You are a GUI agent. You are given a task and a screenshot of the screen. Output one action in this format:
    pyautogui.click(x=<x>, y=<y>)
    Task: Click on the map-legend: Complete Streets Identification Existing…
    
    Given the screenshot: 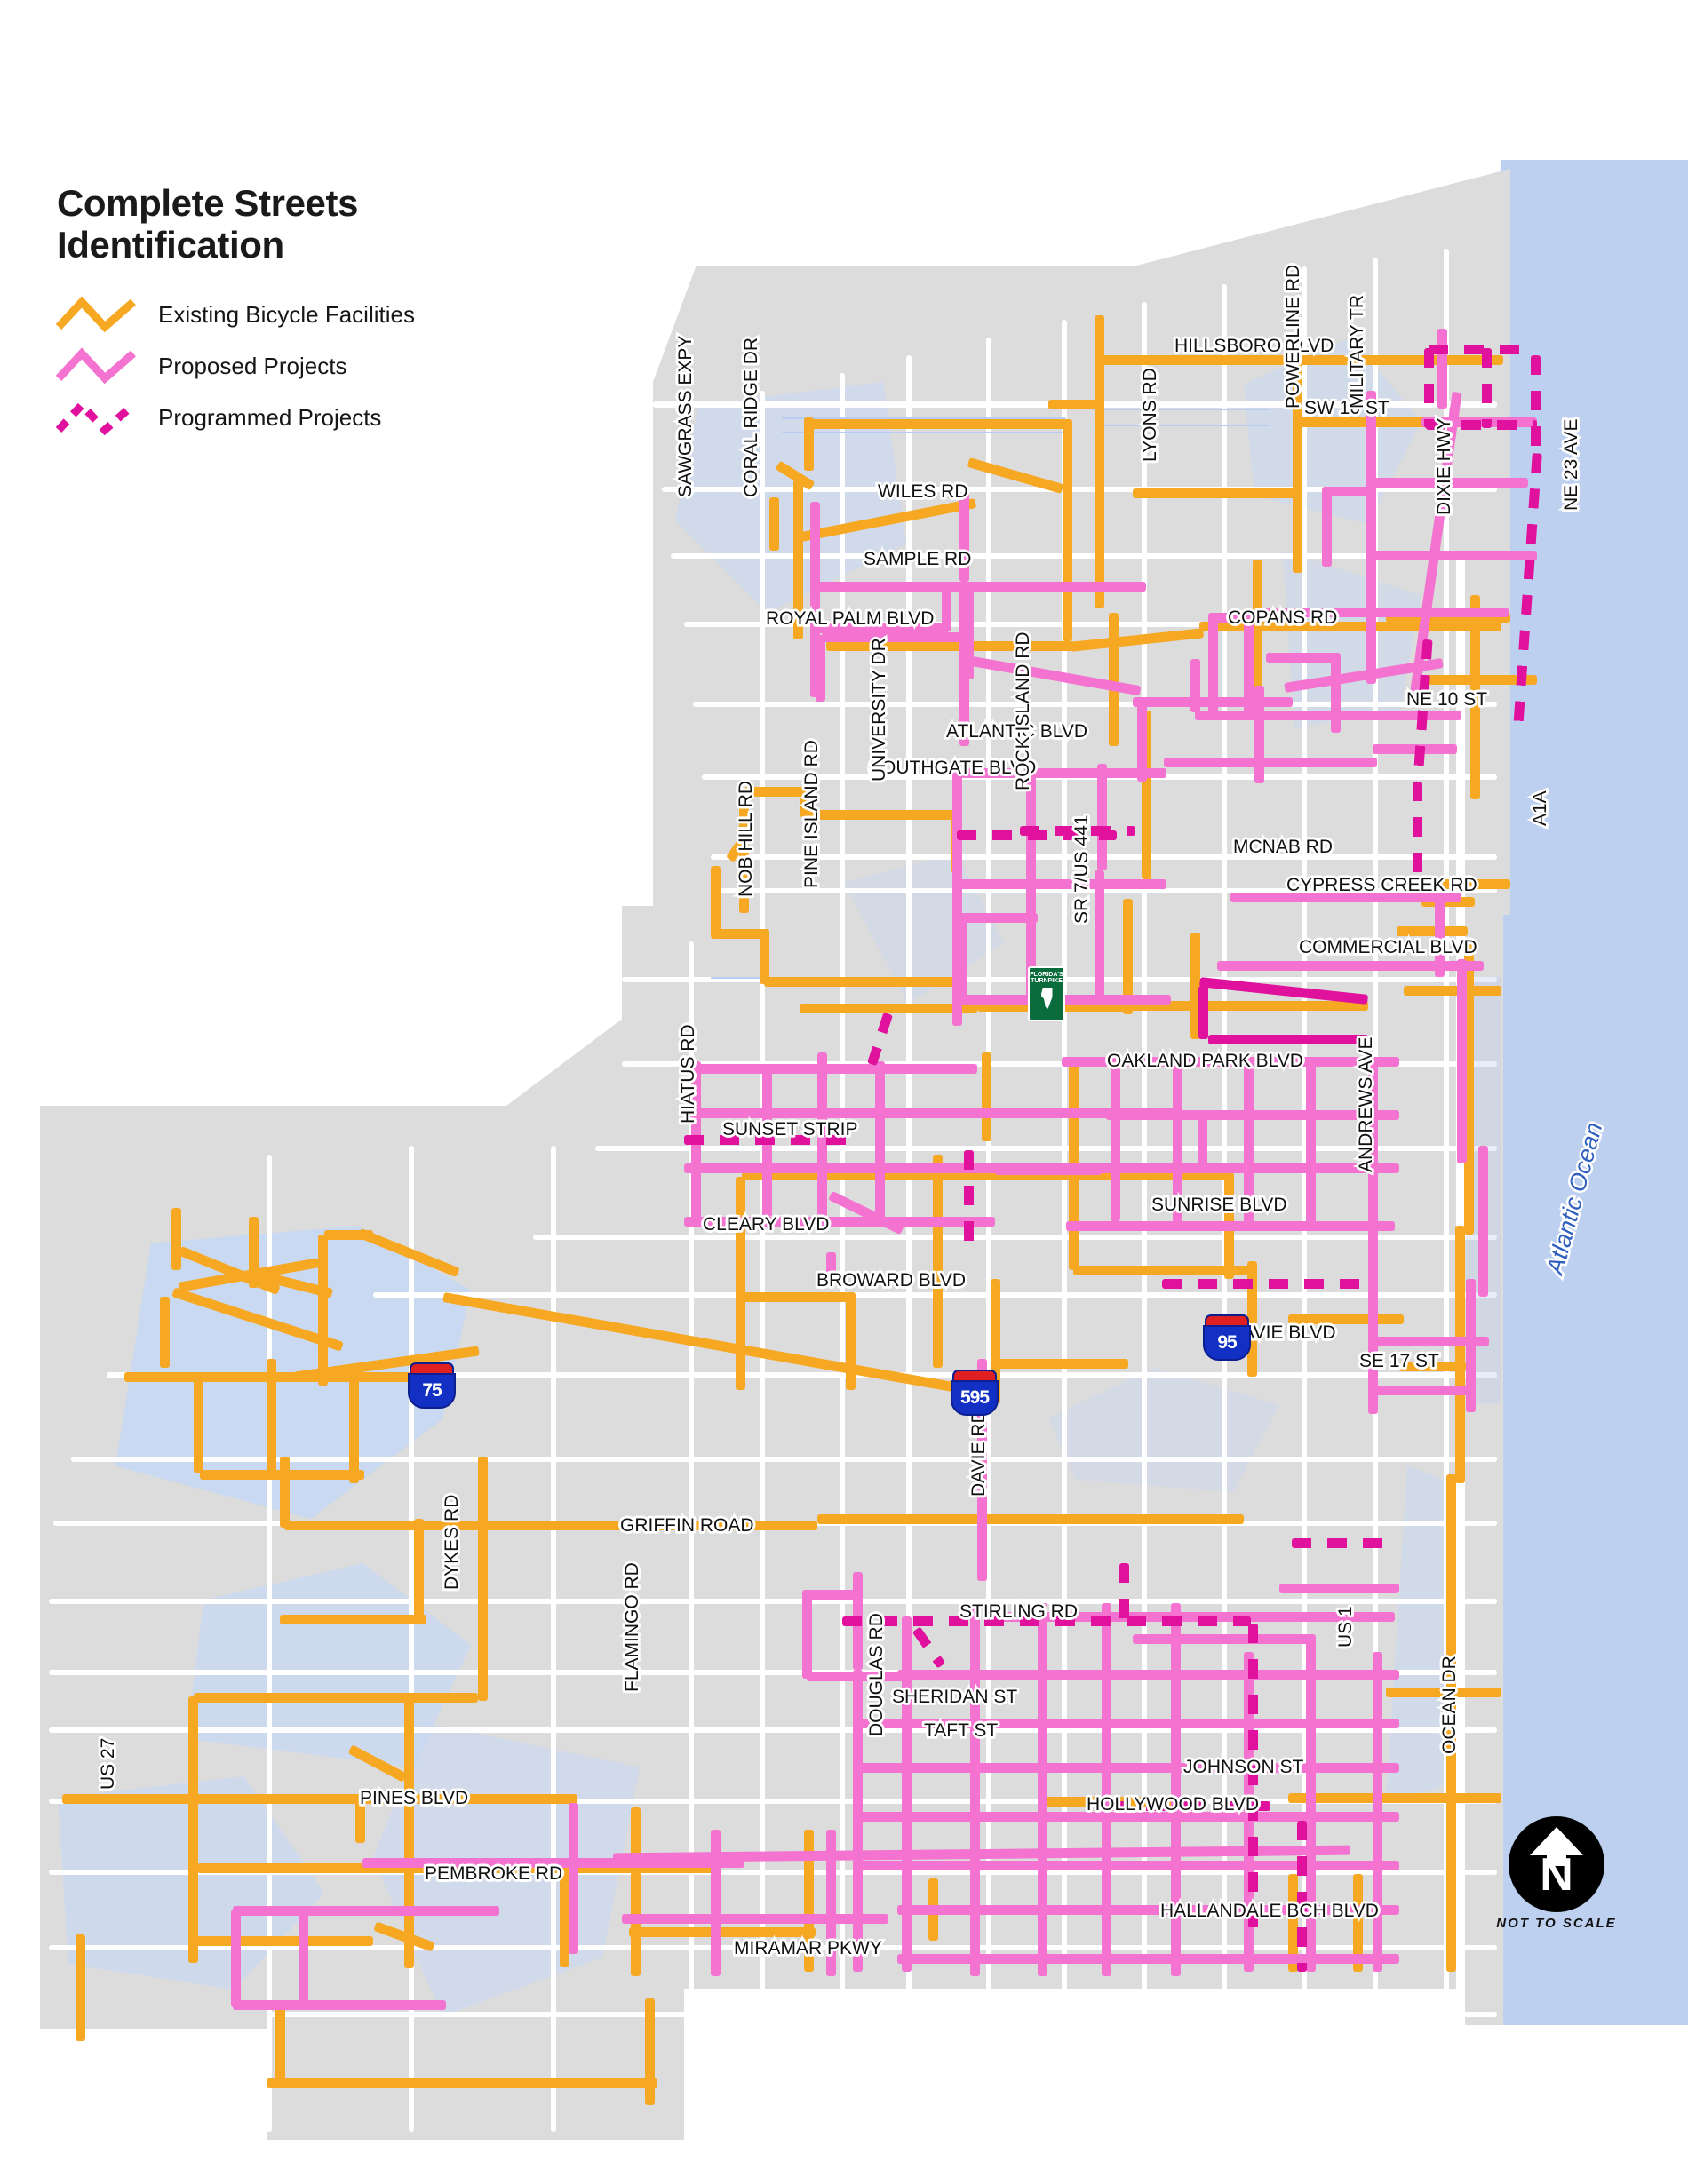 What is the action you would take?
    pyautogui.click(x=304, y=312)
    